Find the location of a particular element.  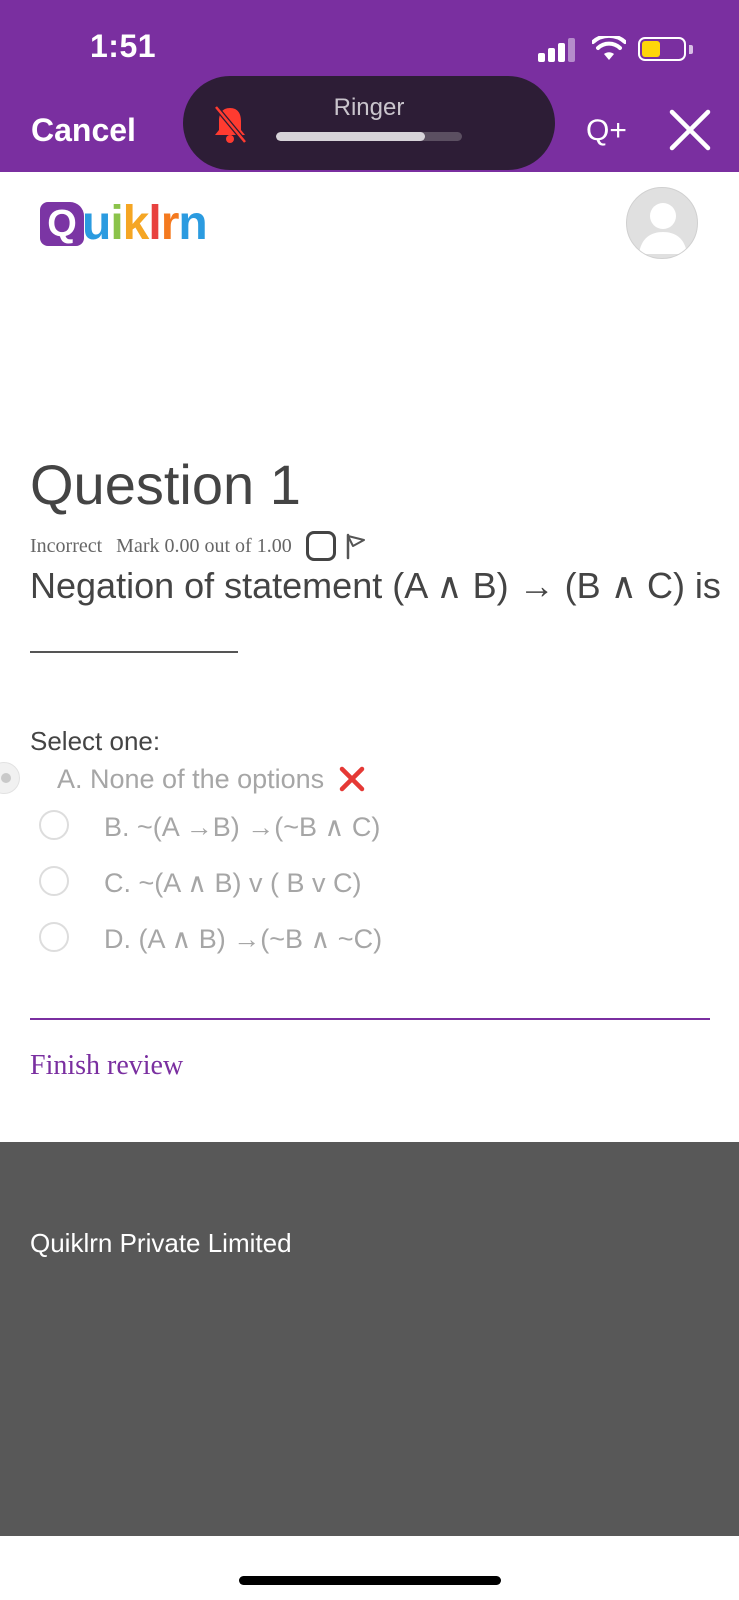

section-divider is located at coordinates (370, 1019).